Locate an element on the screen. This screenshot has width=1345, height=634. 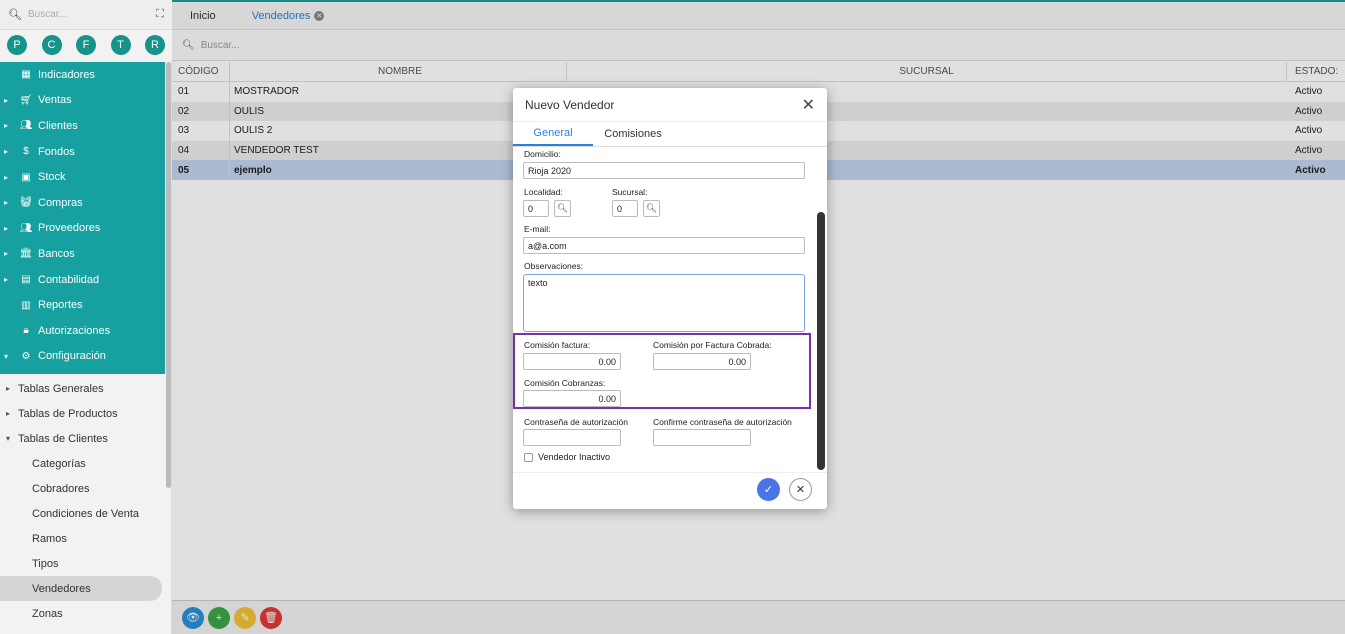
quick-access-bar: P C F T R is located at coordinates (86, 45).